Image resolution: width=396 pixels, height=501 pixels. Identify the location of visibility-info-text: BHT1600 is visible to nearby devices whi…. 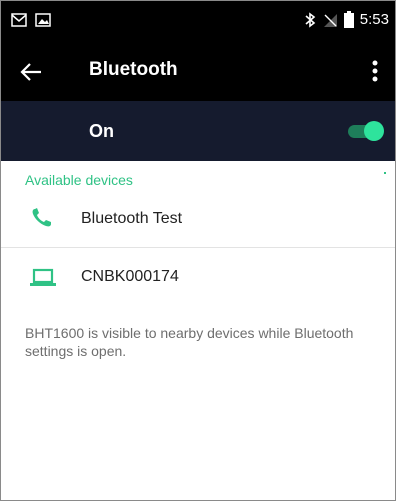
(189, 342).